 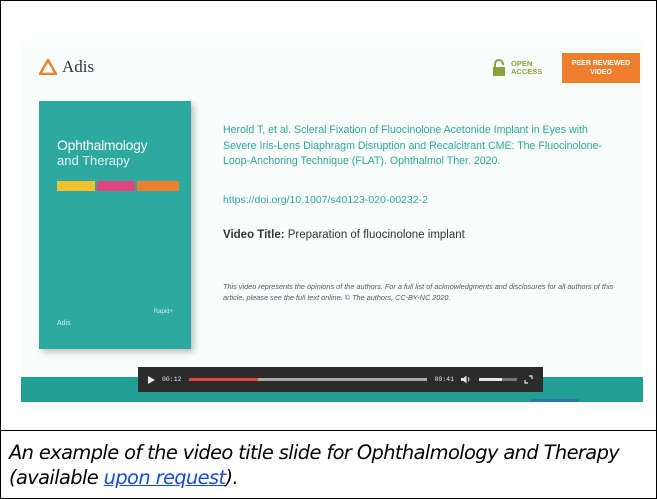 What do you see at coordinates (223, 379) in the screenshot?
I see `progress-fill` at bounding box center [223, 379].